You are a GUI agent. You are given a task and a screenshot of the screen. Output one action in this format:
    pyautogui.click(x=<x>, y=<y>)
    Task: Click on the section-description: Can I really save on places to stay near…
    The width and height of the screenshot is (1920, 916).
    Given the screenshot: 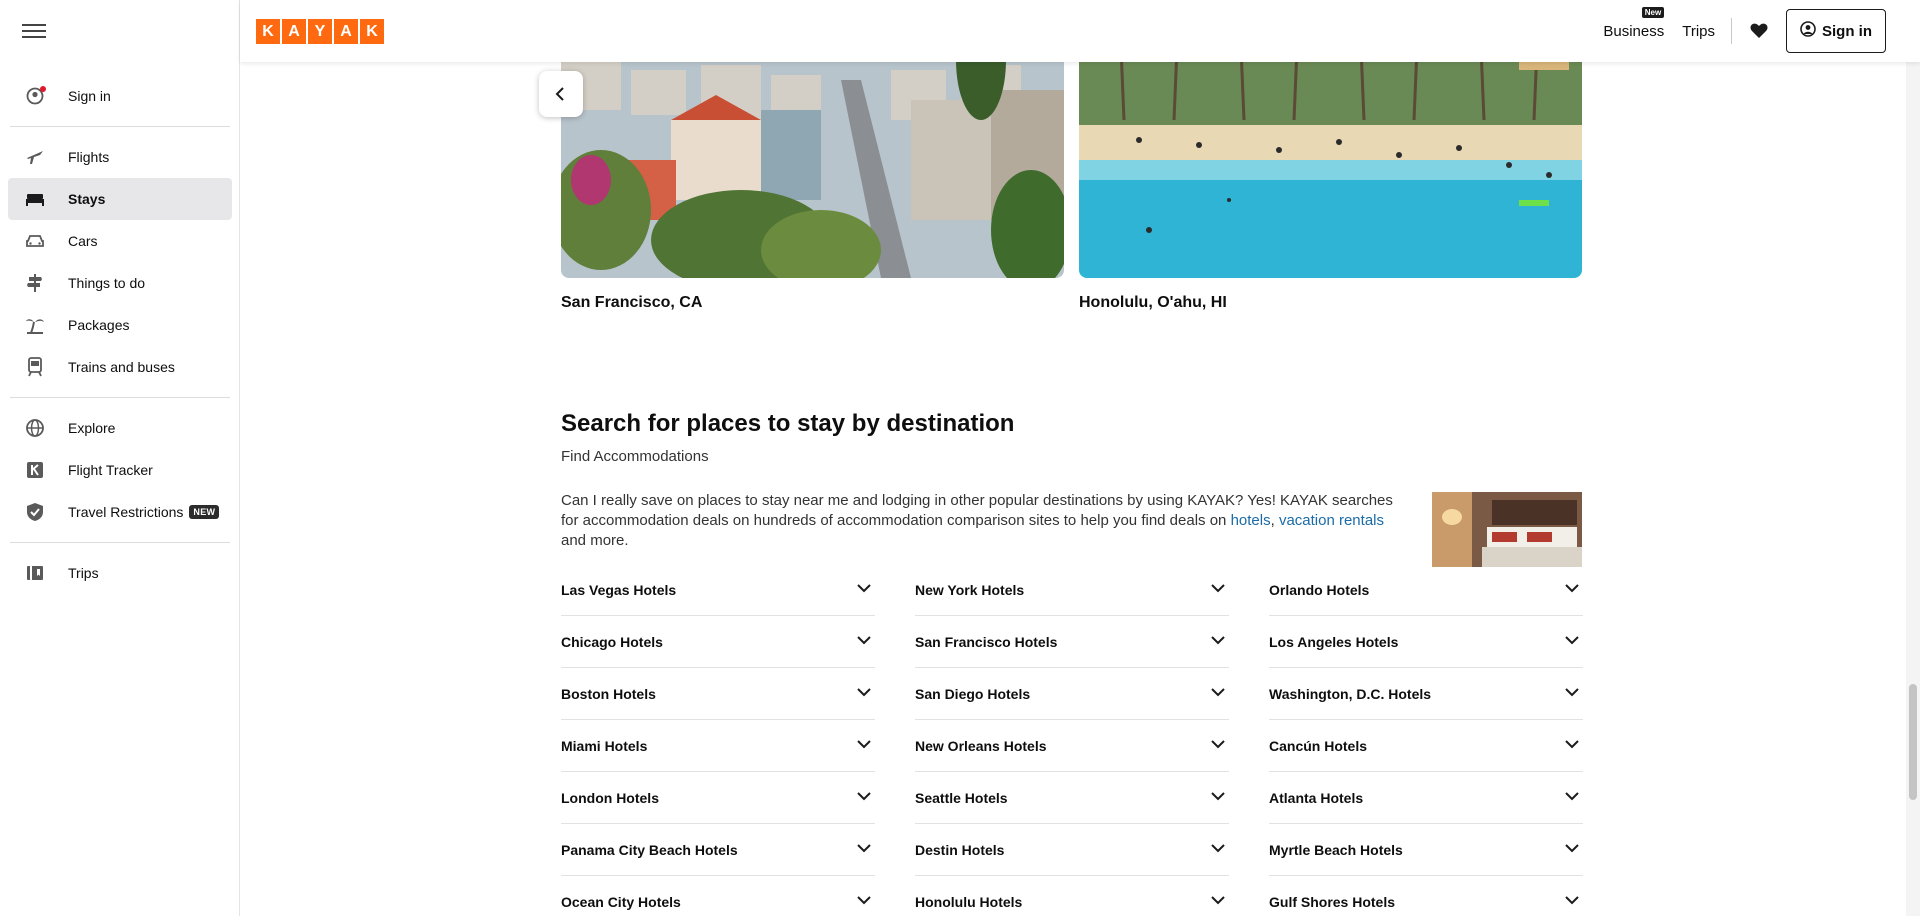 What is the action you would take?
    pyautogui.click(x=979, y=521)
    